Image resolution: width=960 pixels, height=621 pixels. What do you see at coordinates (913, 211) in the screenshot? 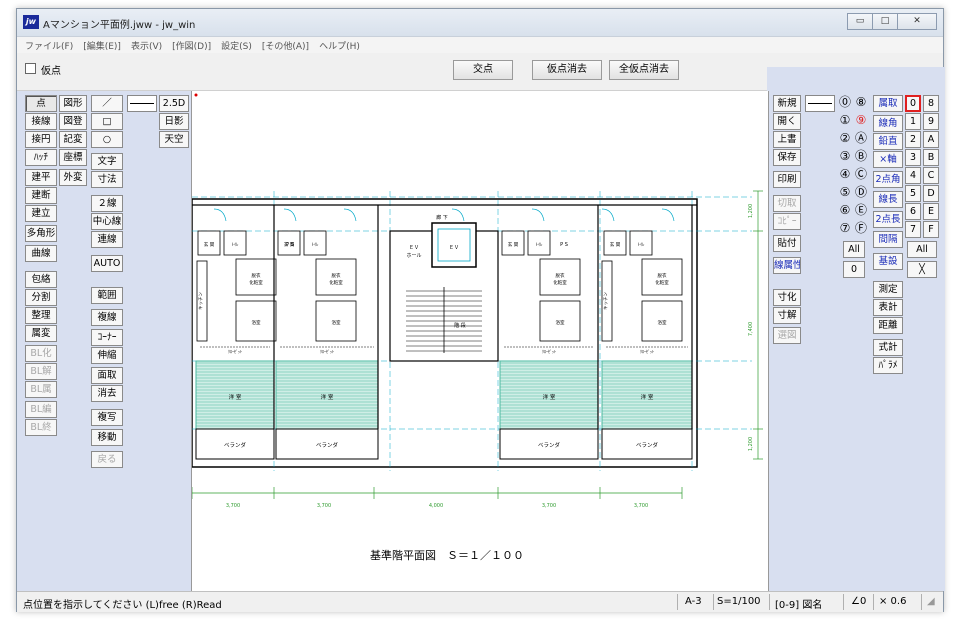
I see `group-6: 6` at bounding box center [913, 211].